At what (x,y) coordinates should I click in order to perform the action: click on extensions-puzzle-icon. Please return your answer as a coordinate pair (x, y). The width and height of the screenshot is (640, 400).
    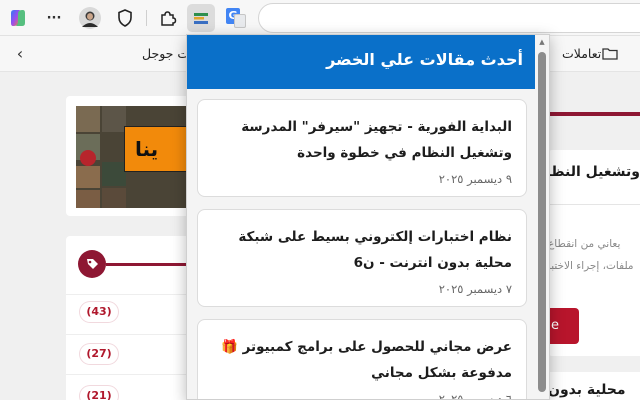
    Looking at the image, I should click on (169, 18).